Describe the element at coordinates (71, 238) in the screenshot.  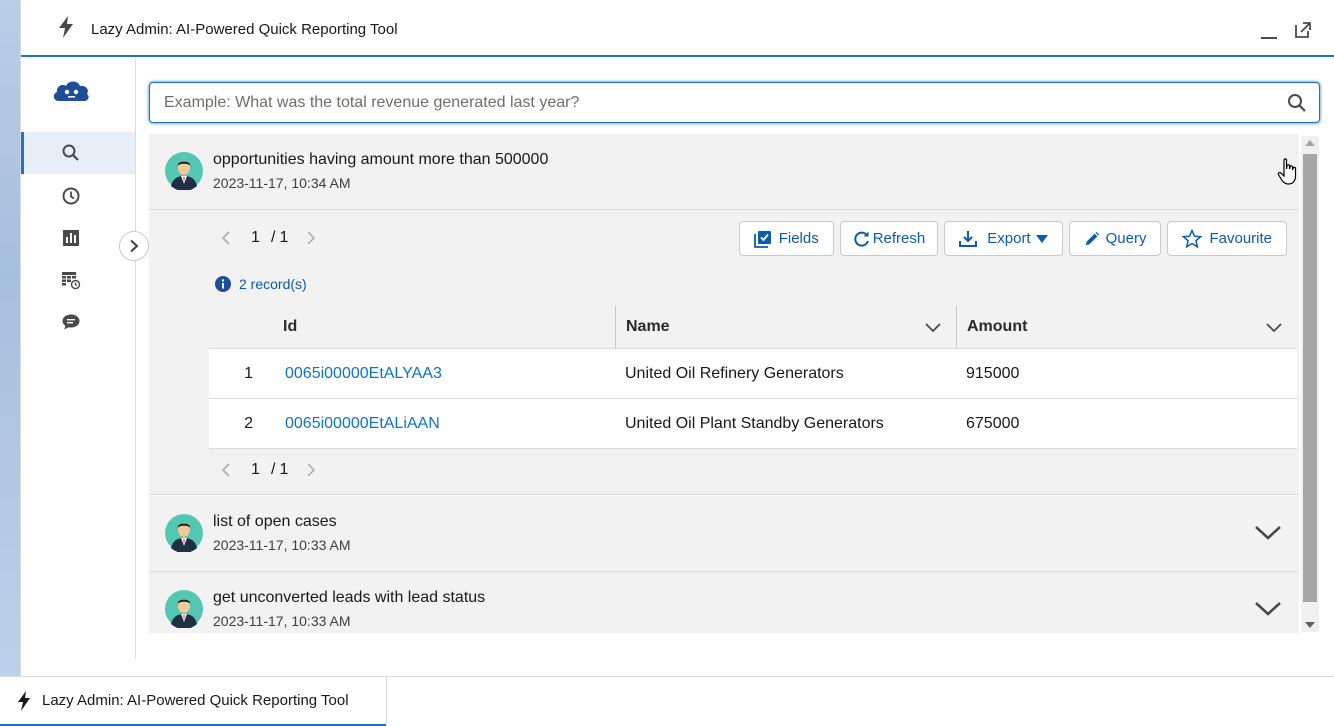
I see `bar-chart-icon` at that location.